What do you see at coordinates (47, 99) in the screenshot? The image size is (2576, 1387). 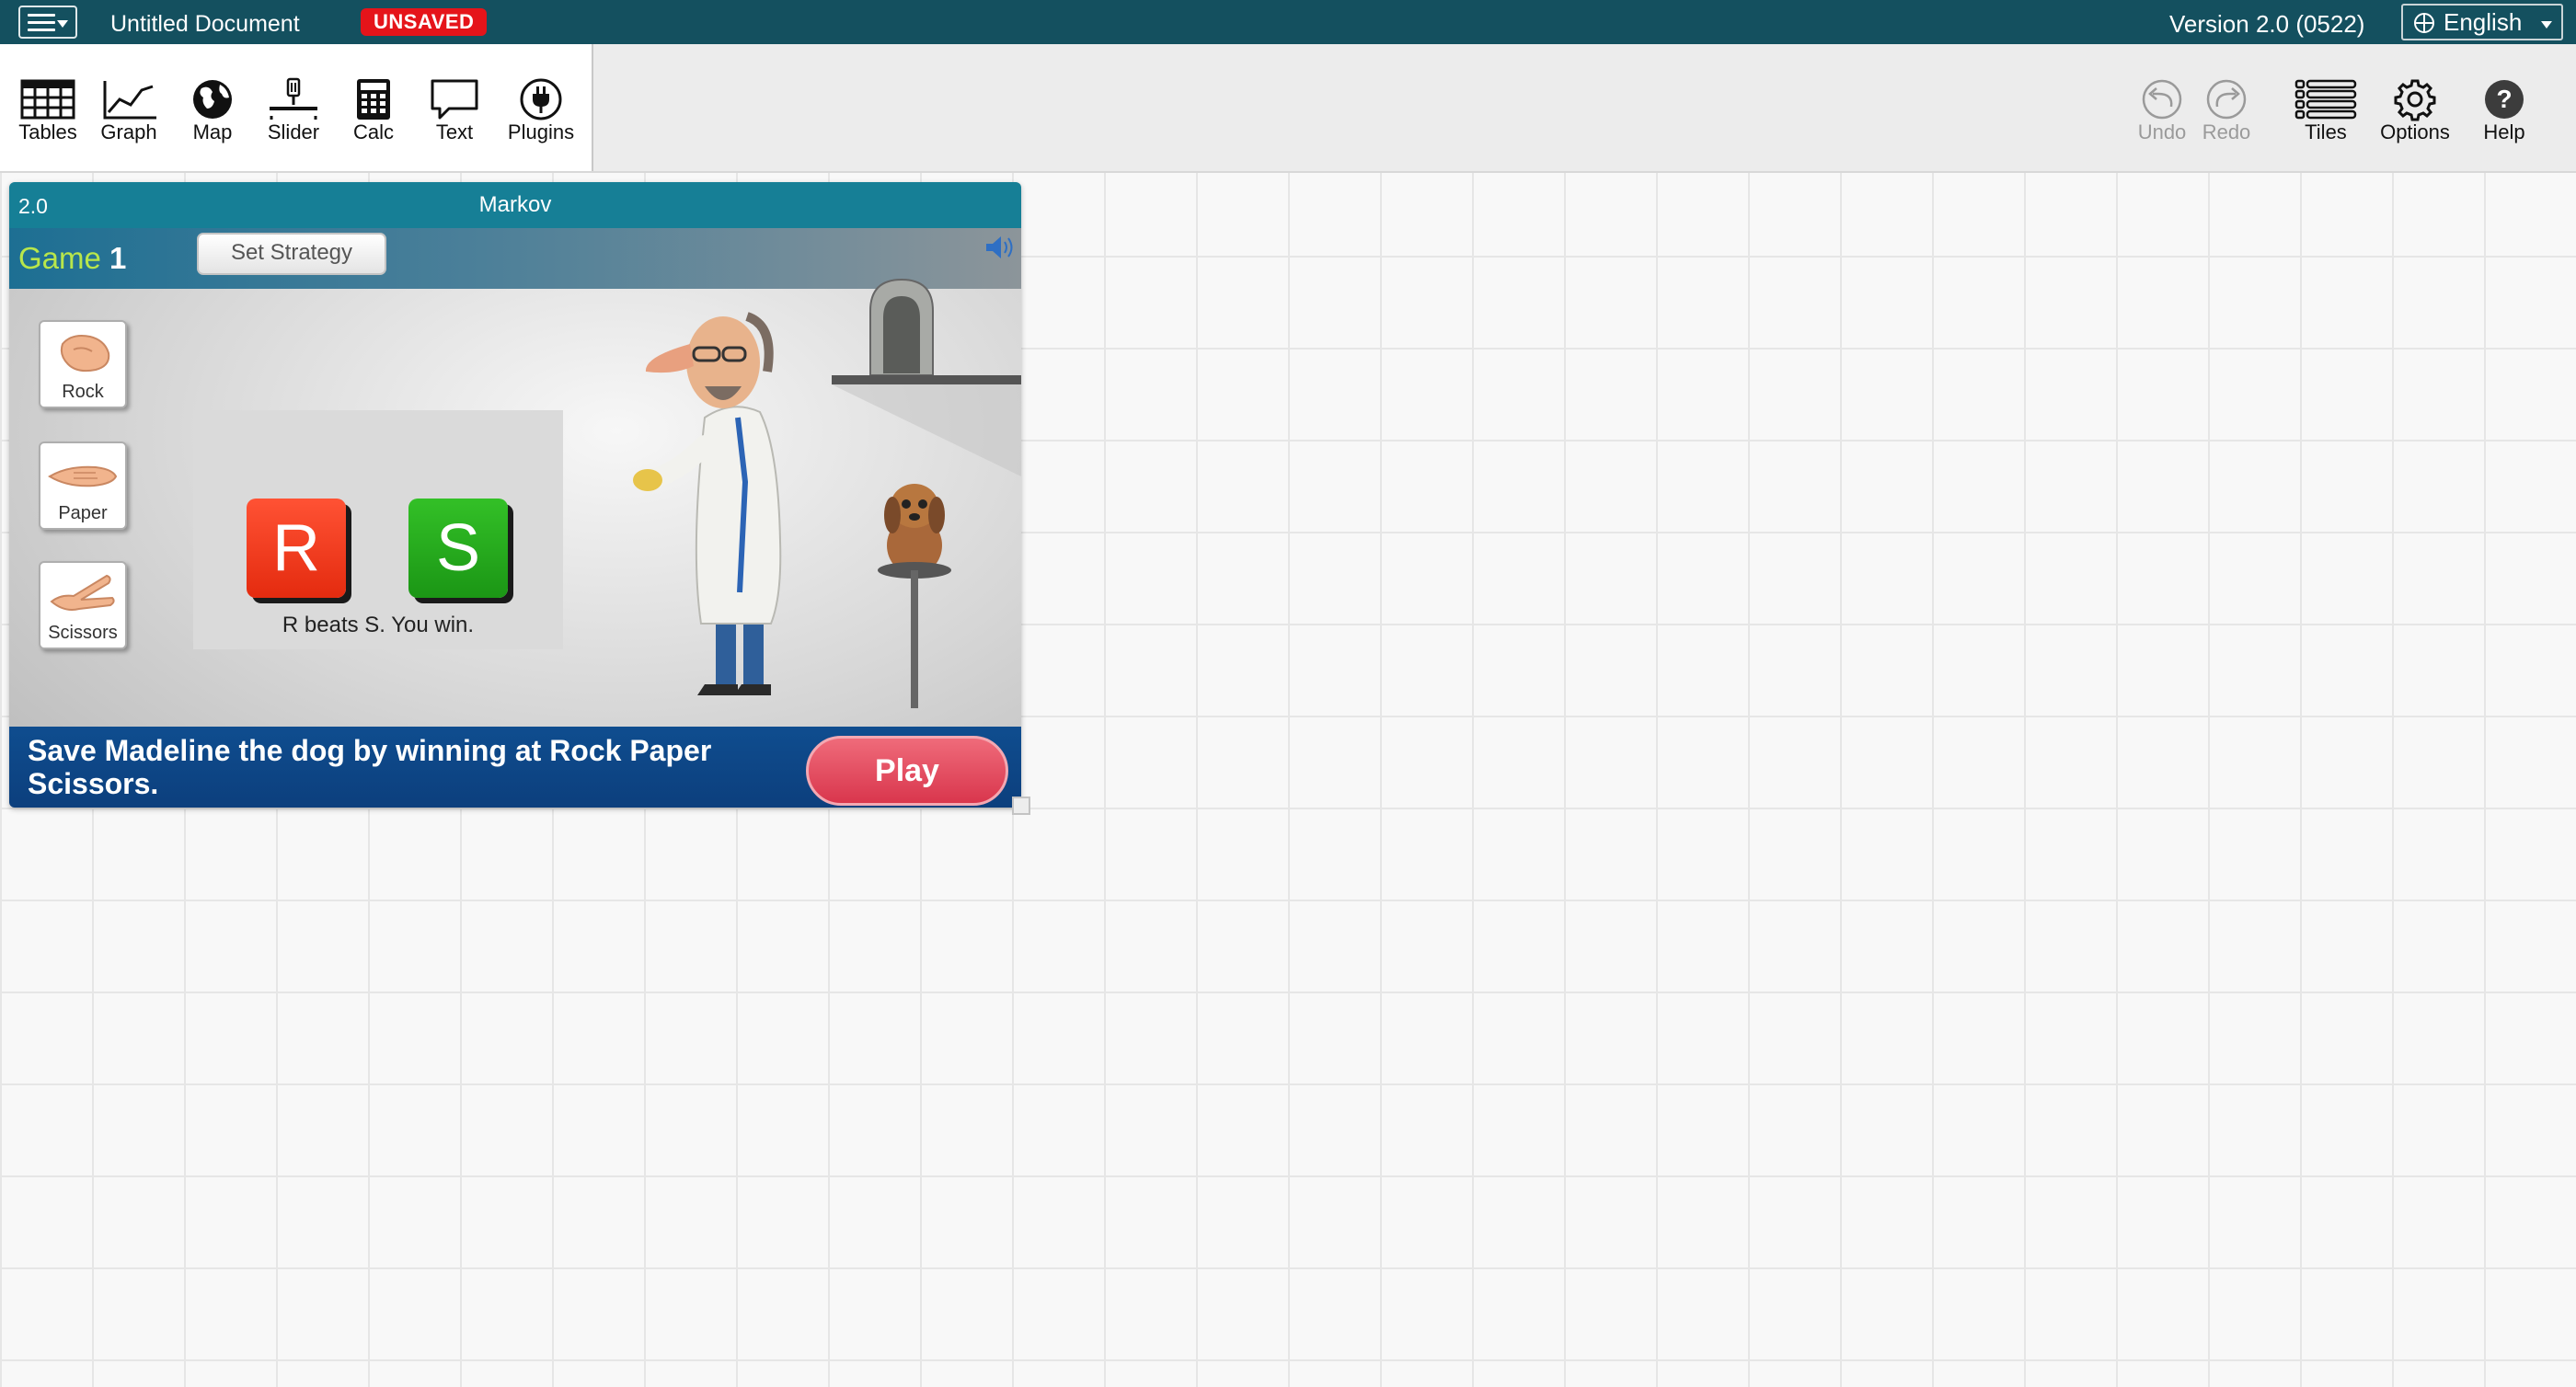 I see `table-icon` at bounding box center [47, 99].